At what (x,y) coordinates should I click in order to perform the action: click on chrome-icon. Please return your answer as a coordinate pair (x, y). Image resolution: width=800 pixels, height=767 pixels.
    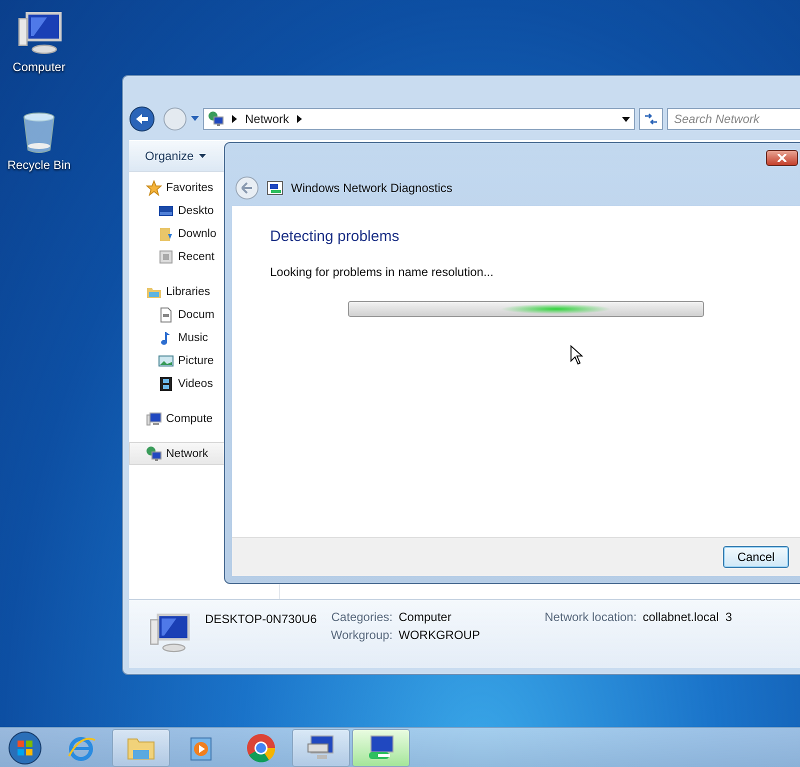
    Looking at the image, I should click on (261, 748).